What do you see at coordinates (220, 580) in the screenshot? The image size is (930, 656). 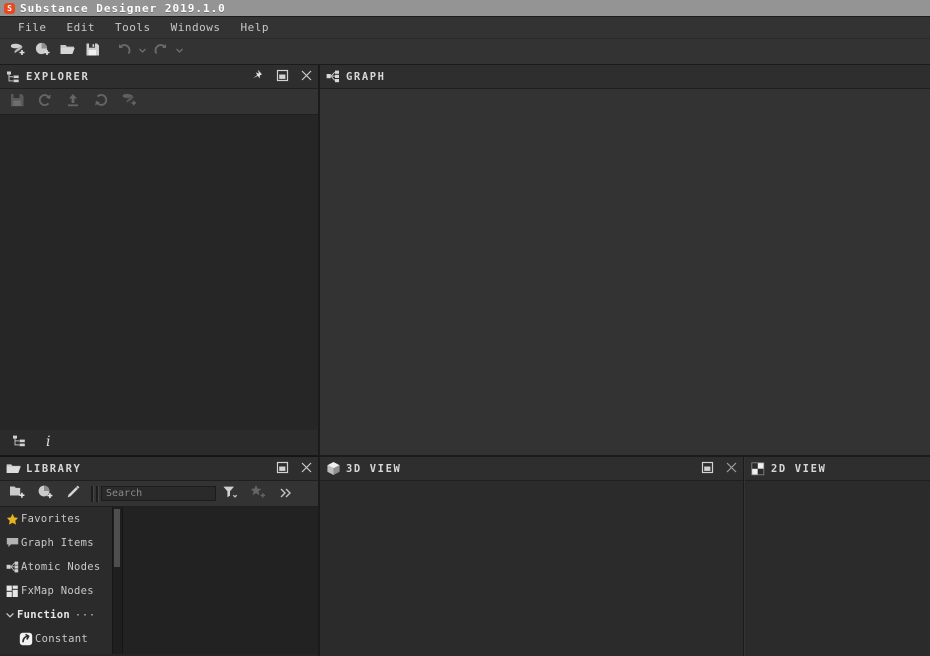 I see `library-item-grid` at bounding box center [220, 580].